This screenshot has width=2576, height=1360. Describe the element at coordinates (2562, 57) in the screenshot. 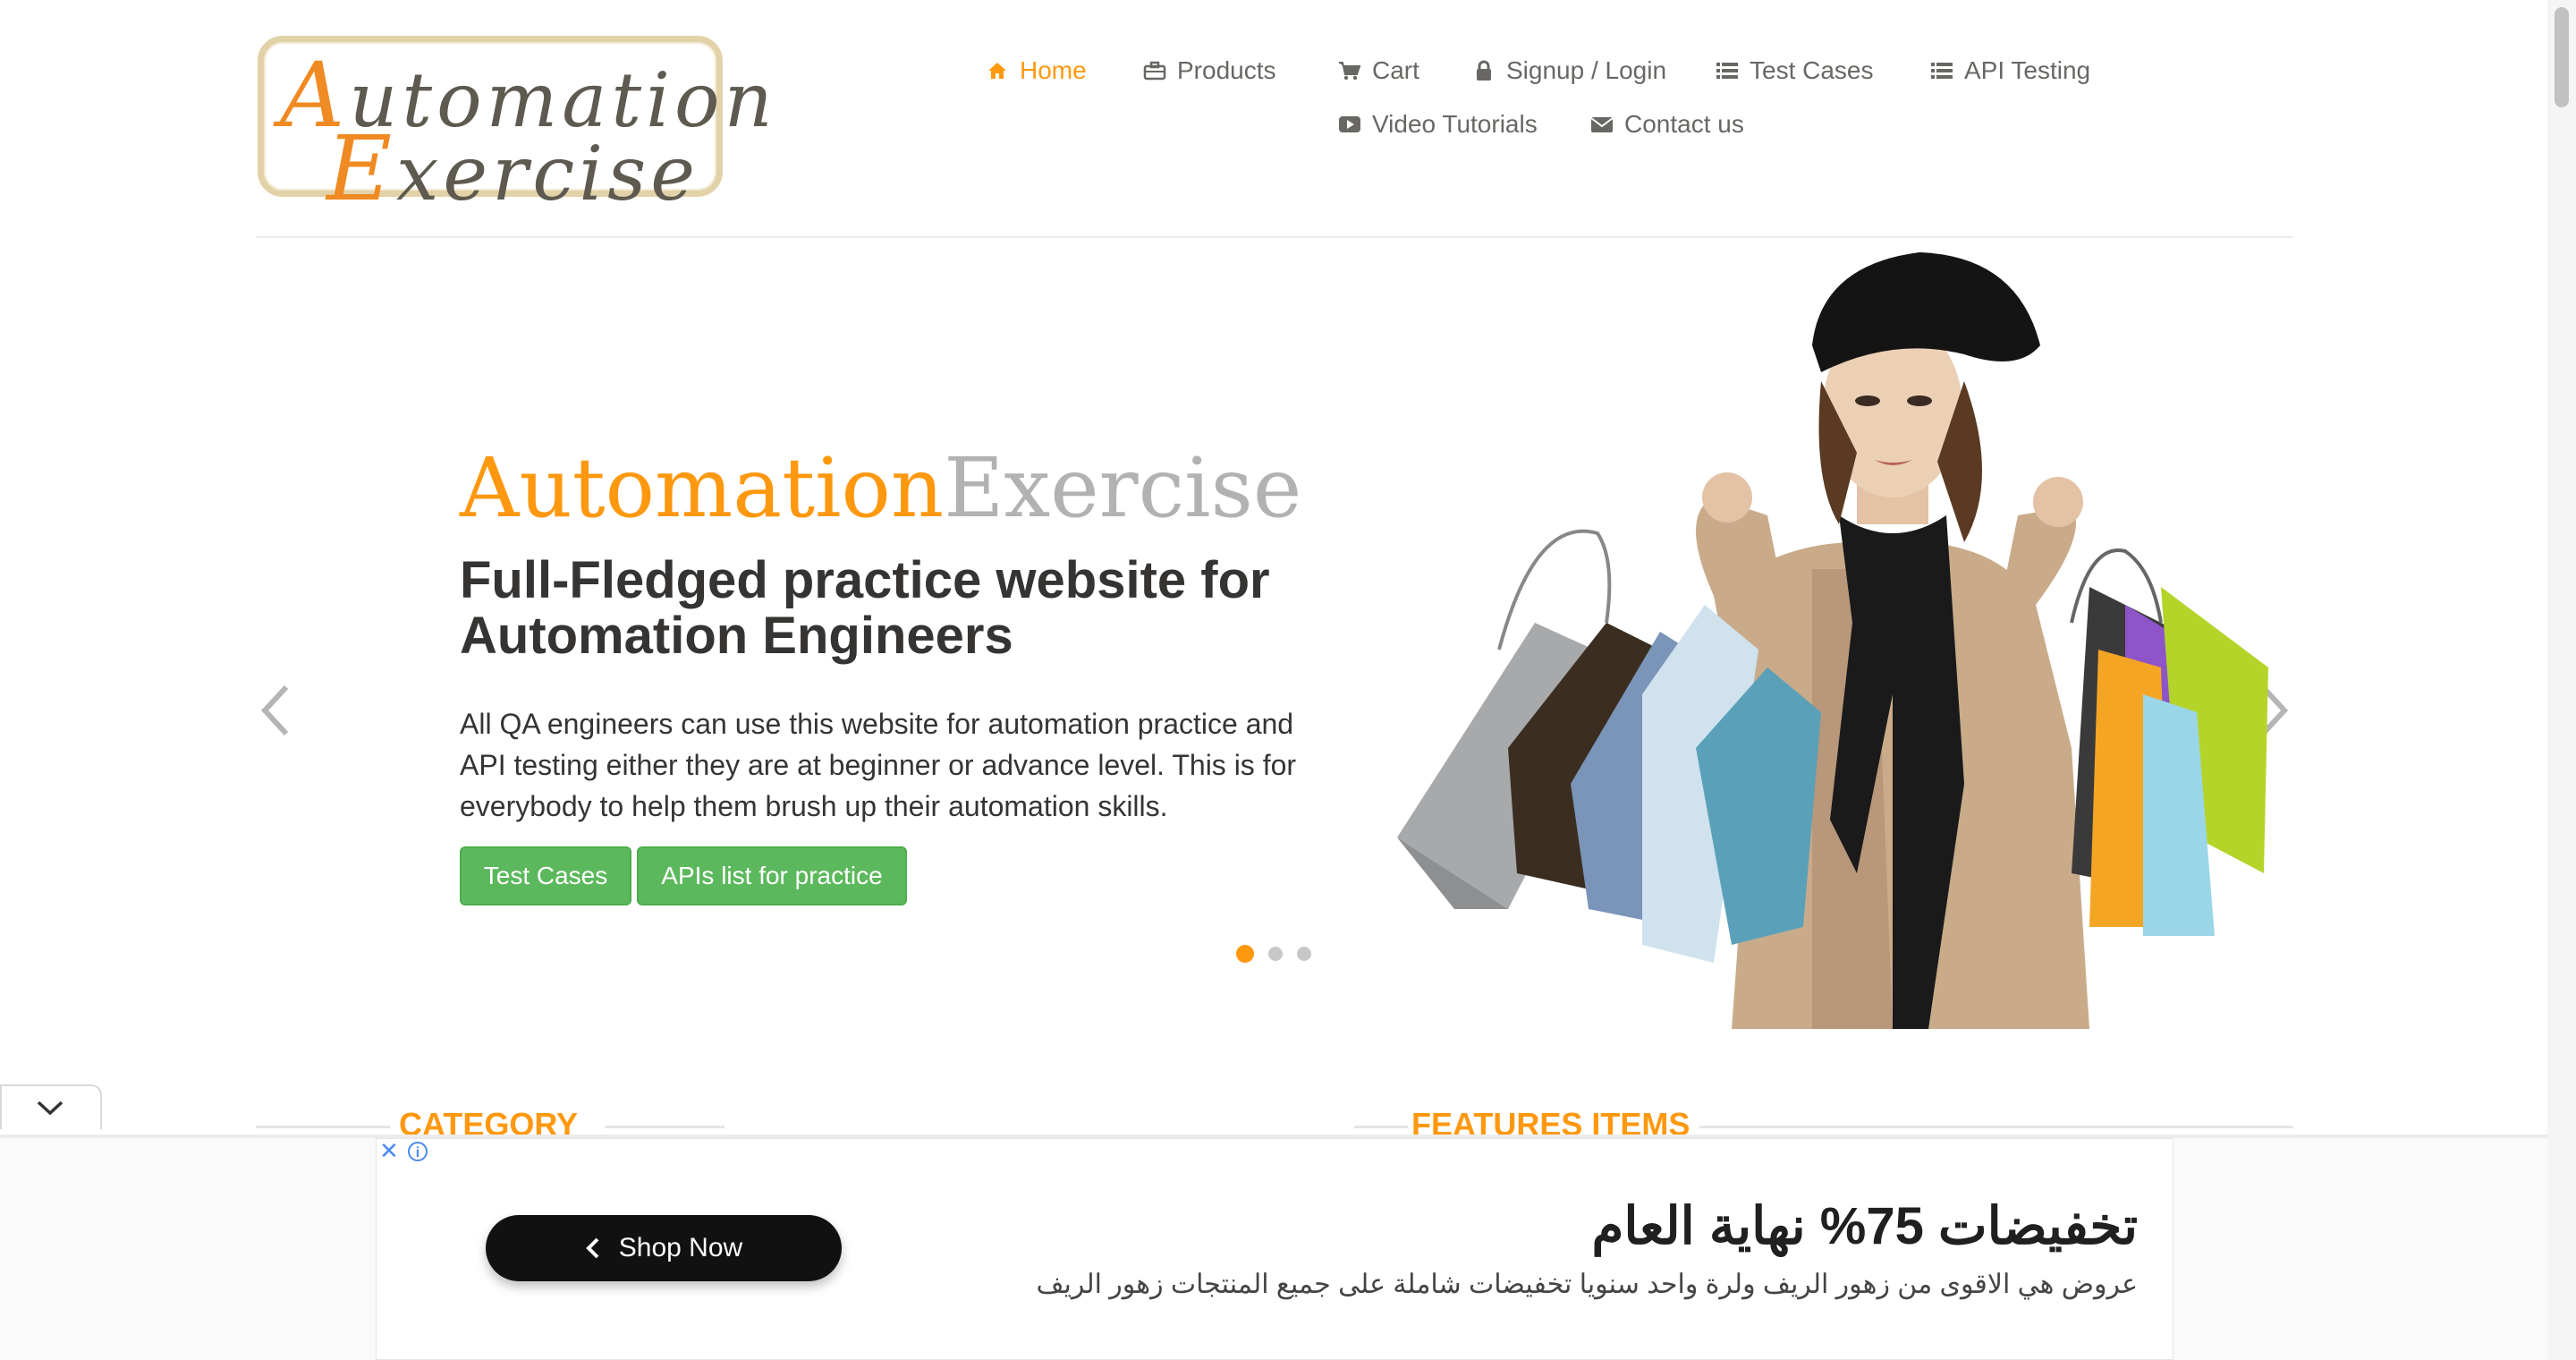

I see `scrollbar-thumb` at that location.